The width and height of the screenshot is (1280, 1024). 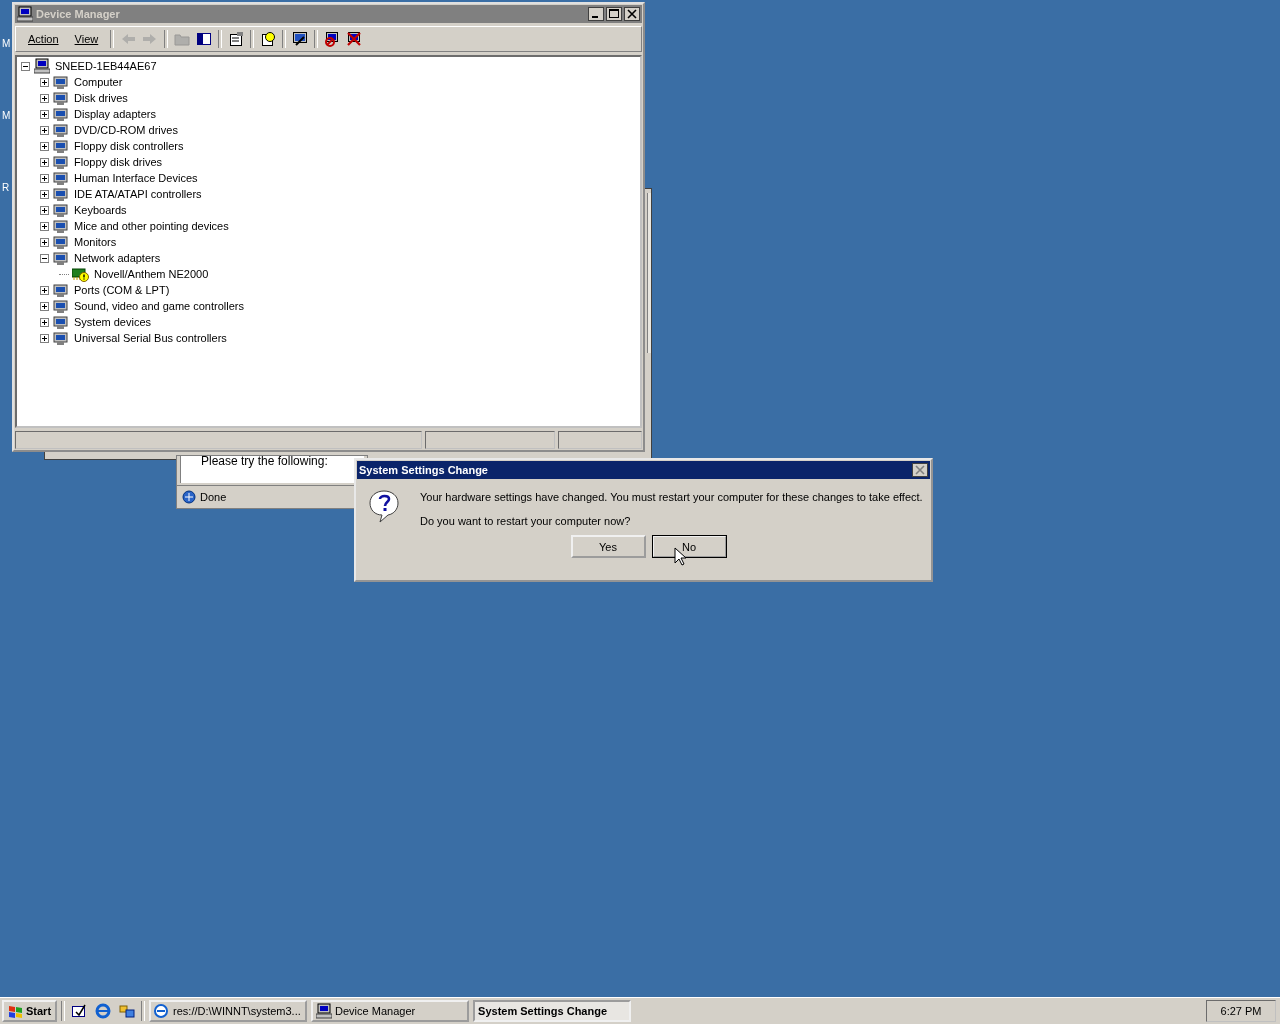 I want to click on uninstall-icon, so click(x=354, y=39).